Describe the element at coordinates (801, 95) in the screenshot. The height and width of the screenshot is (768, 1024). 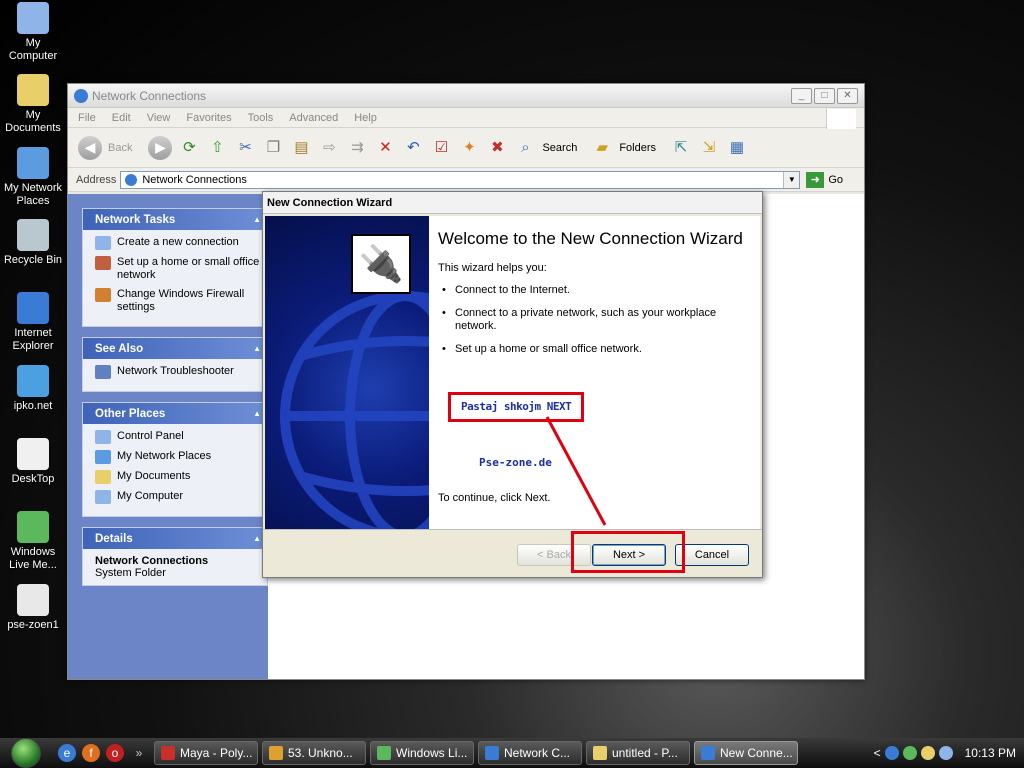
I see `minimize-button: _` at that location.